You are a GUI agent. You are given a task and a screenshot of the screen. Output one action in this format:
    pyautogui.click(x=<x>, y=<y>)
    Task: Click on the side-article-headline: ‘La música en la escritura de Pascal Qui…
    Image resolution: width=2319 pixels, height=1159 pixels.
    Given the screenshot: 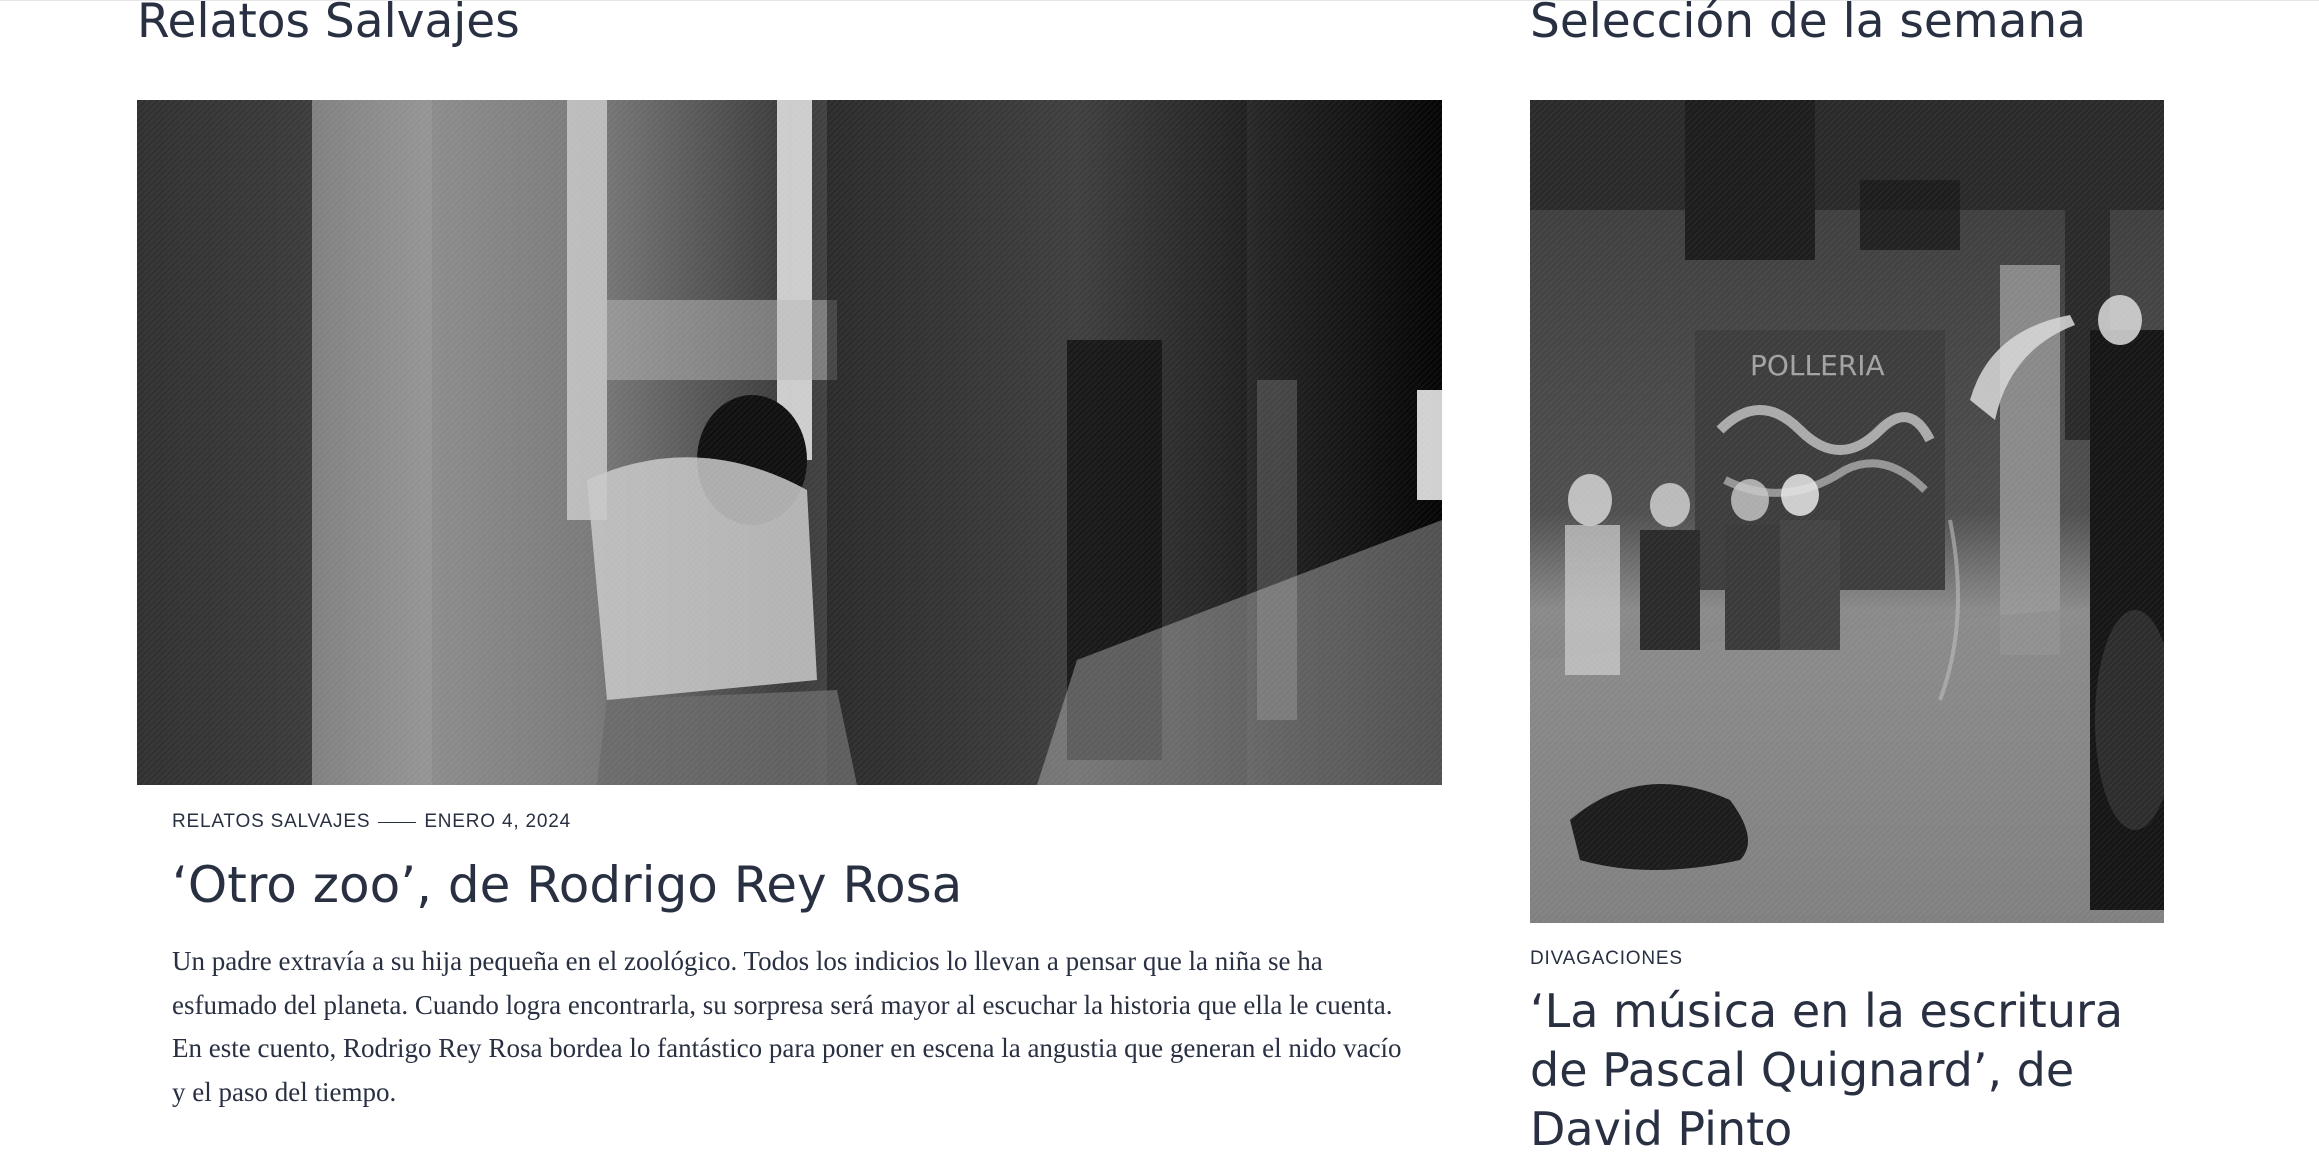 What is the action you would take?
    pyautogui.click(x=1850, y=1070)
    